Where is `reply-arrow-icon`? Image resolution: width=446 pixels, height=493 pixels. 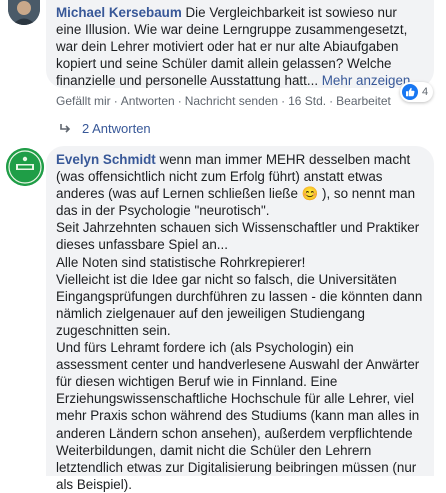
reply-arrow-icon is located at coordinates (67, 128).